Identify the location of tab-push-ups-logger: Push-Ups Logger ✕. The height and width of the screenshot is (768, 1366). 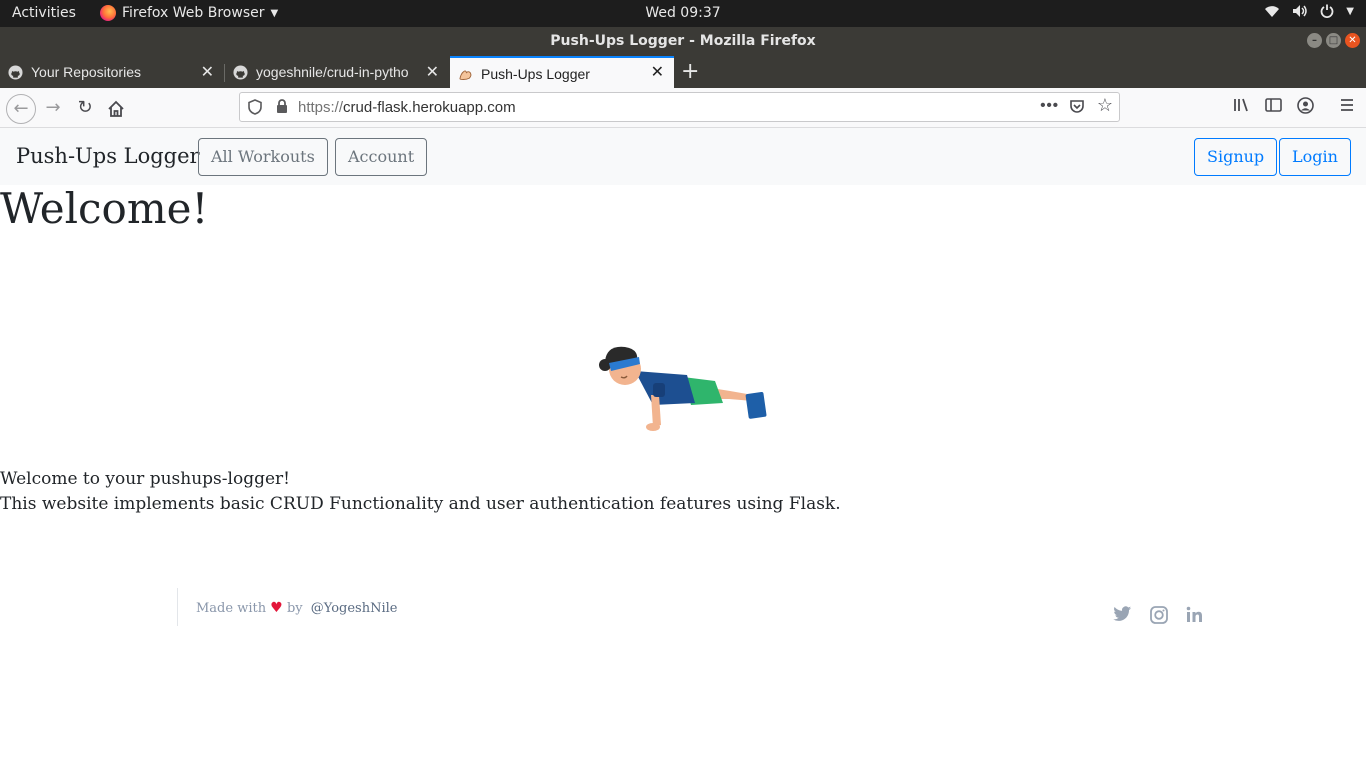
(562, 72).